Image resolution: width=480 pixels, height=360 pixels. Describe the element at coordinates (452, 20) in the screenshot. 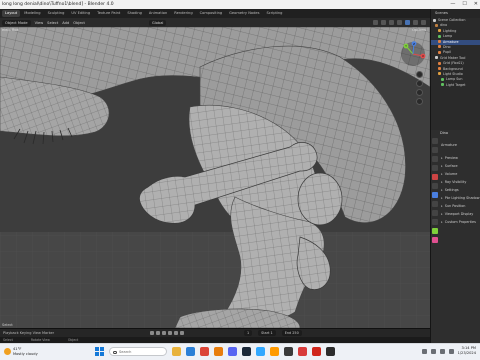

I see `outliner-row-label: Scene Collection` at that location.